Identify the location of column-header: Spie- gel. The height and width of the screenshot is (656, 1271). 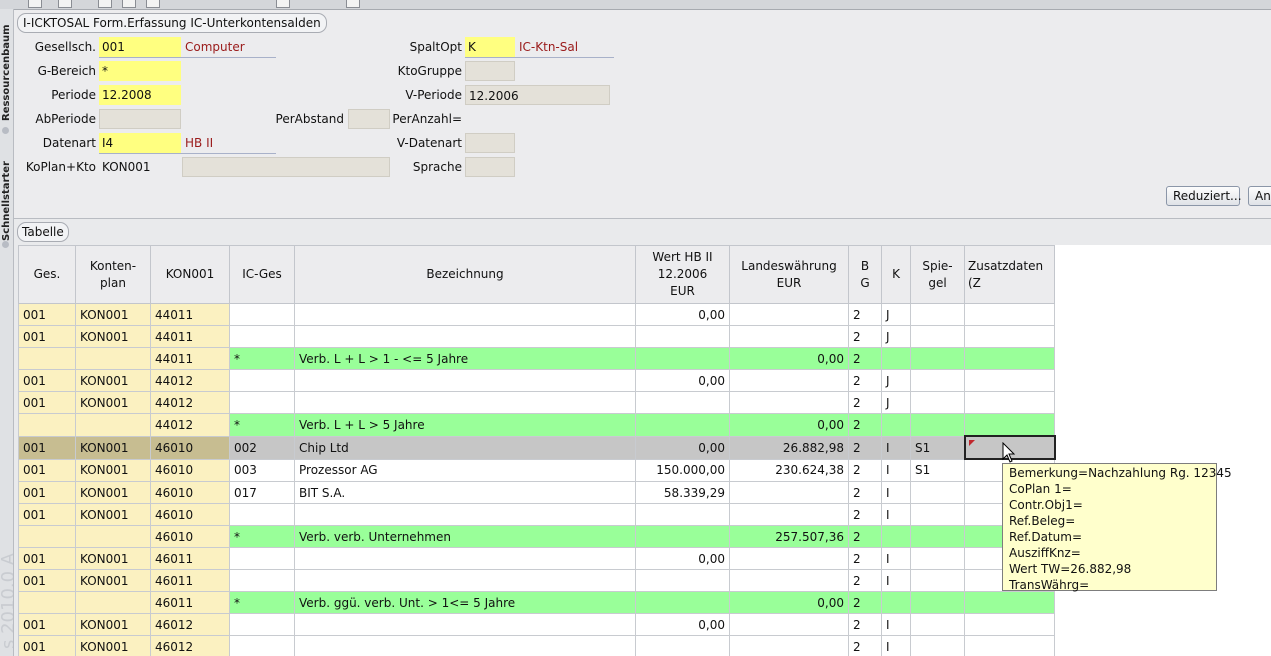
(937, 274).